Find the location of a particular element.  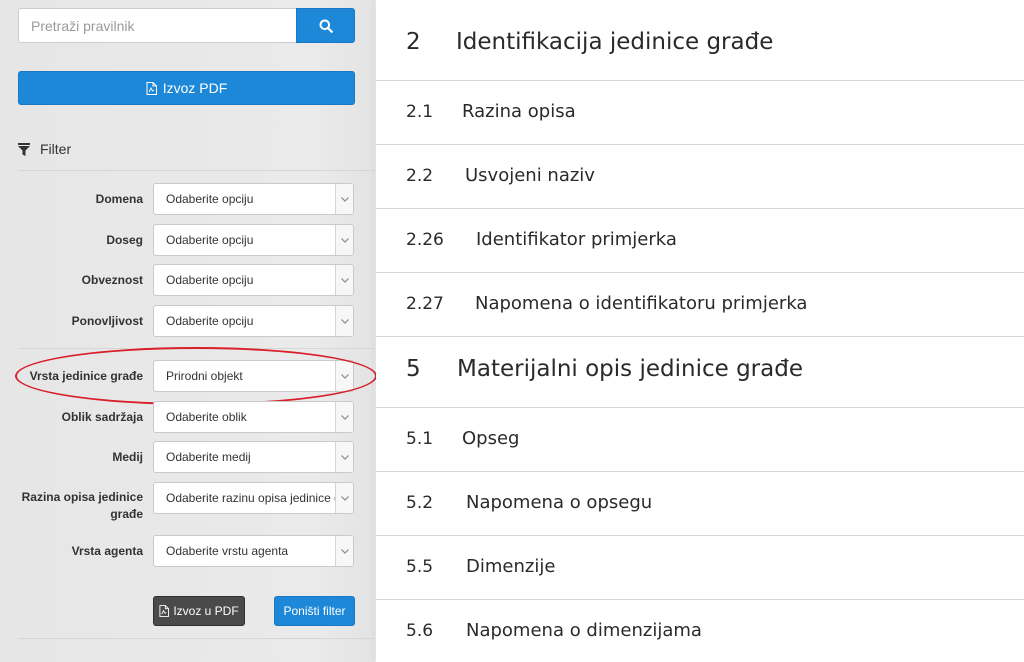

element-number: 2.1 is located at coordinates (420, 112).